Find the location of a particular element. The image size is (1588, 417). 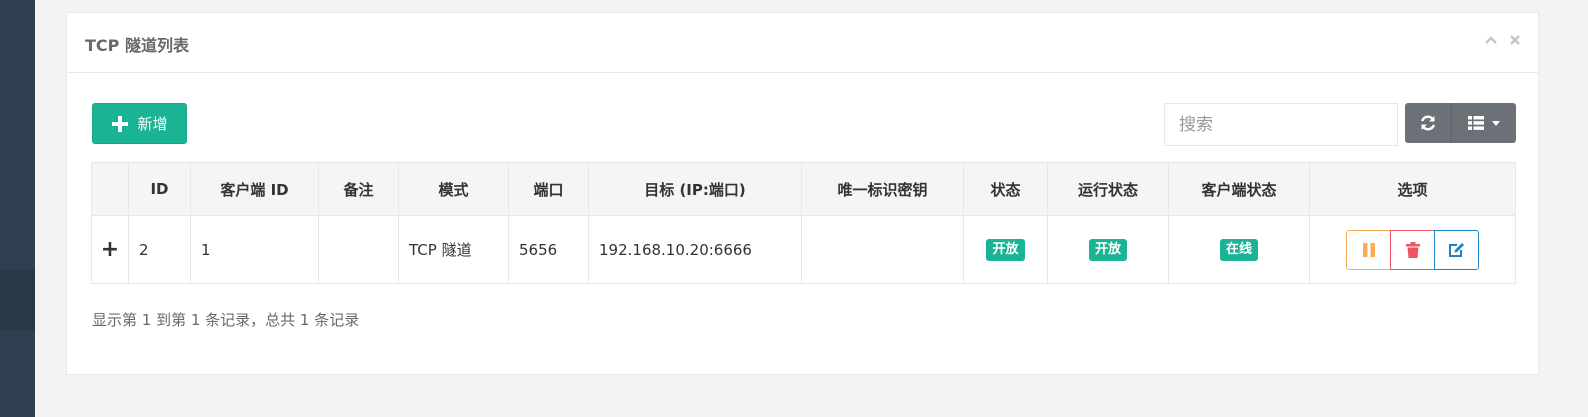

edit-icon is located at coordinates (1456, 249).